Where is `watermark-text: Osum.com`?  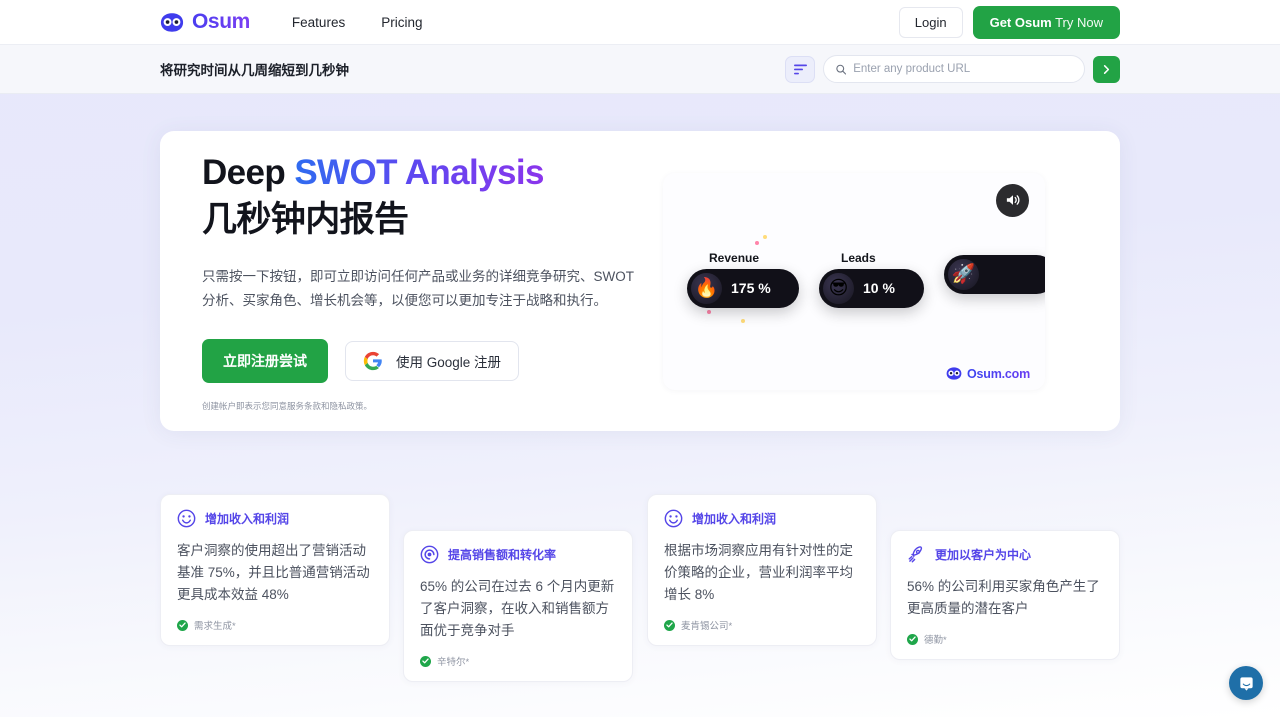 watermark-text: Osum.com is located at coordinates (998, 373).